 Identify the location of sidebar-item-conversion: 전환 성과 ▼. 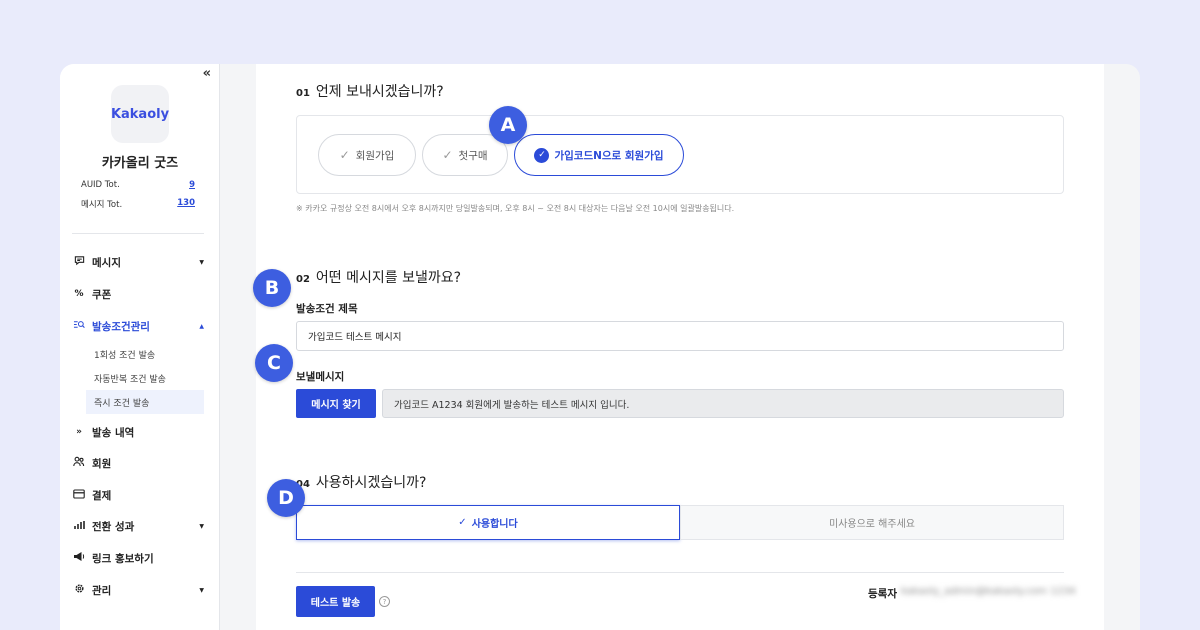
(138, 526).